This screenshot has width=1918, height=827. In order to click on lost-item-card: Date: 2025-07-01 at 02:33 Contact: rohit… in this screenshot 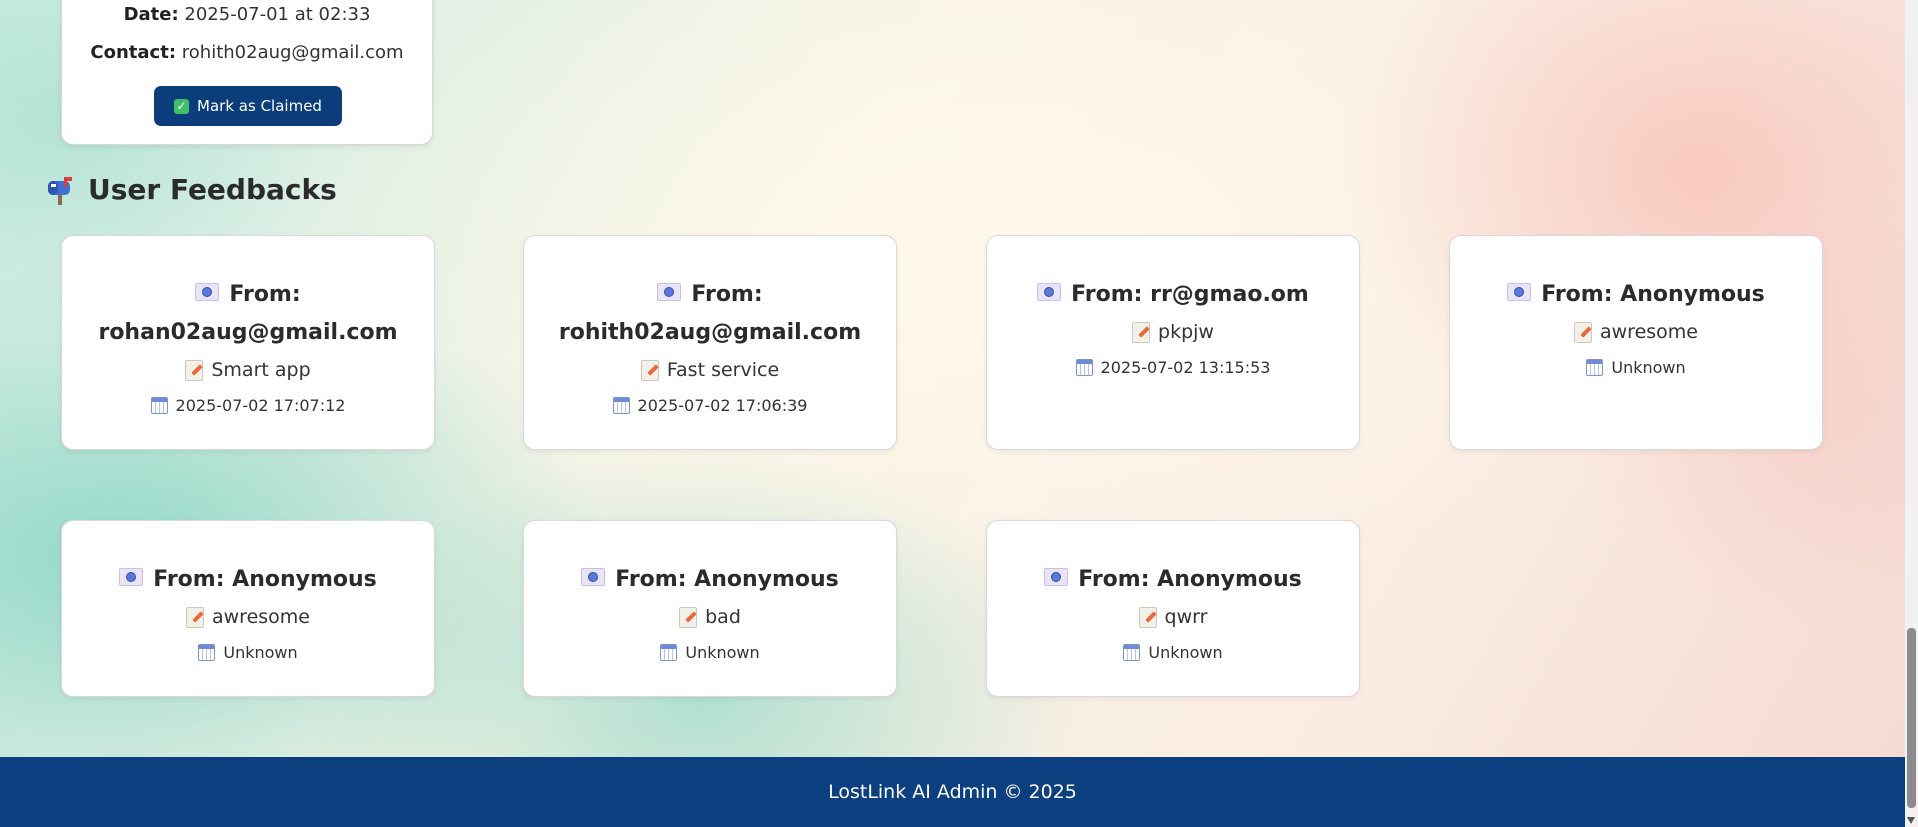, I will do `click(247, 72)`.